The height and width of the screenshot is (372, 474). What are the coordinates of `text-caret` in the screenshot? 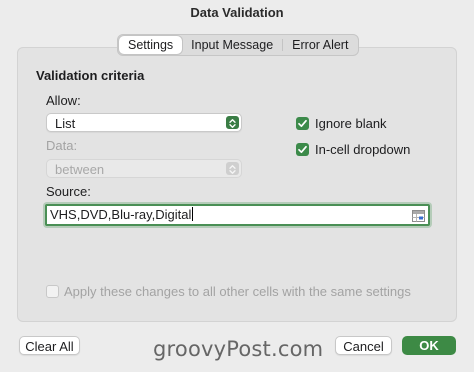 It's located at (193, 214).